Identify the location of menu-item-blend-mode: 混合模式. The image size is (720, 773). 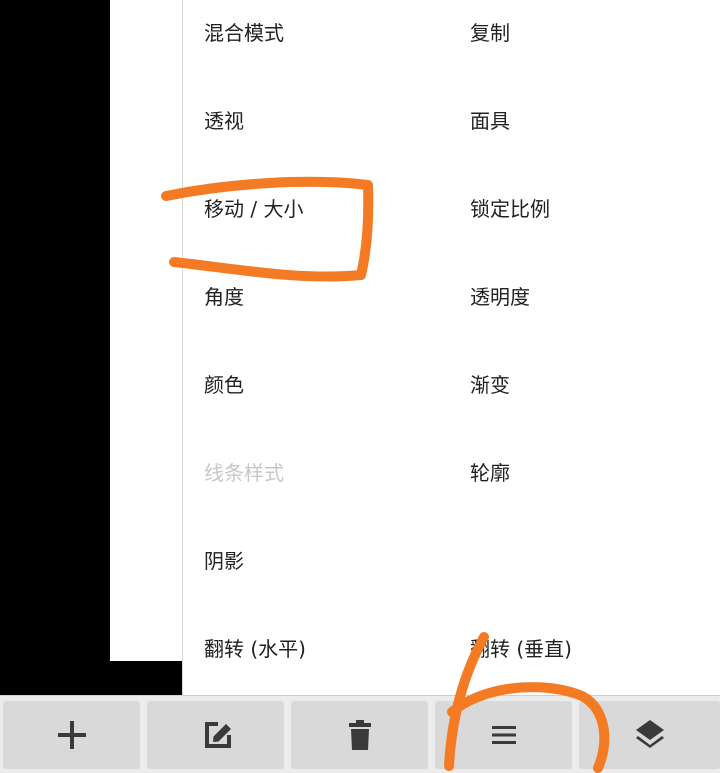
(244, 33).